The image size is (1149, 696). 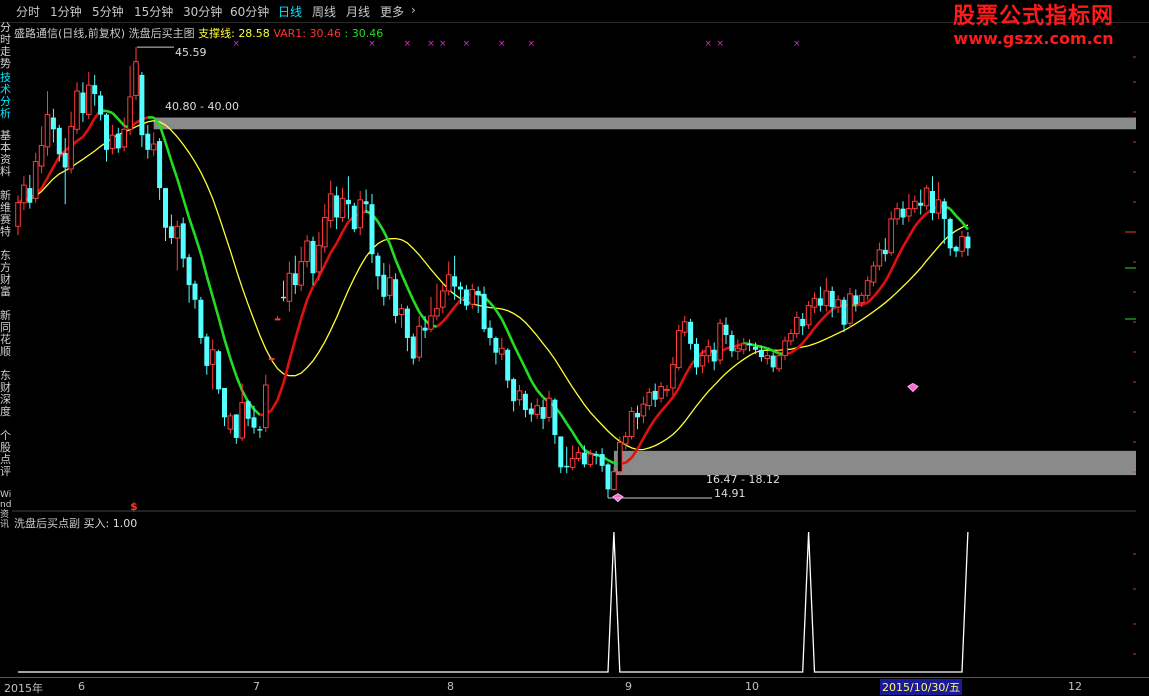 What do you see at coordinates (358, 11) in the screenshot?
I see `tab-monthly: 月线` at bounding box center [358, 11].